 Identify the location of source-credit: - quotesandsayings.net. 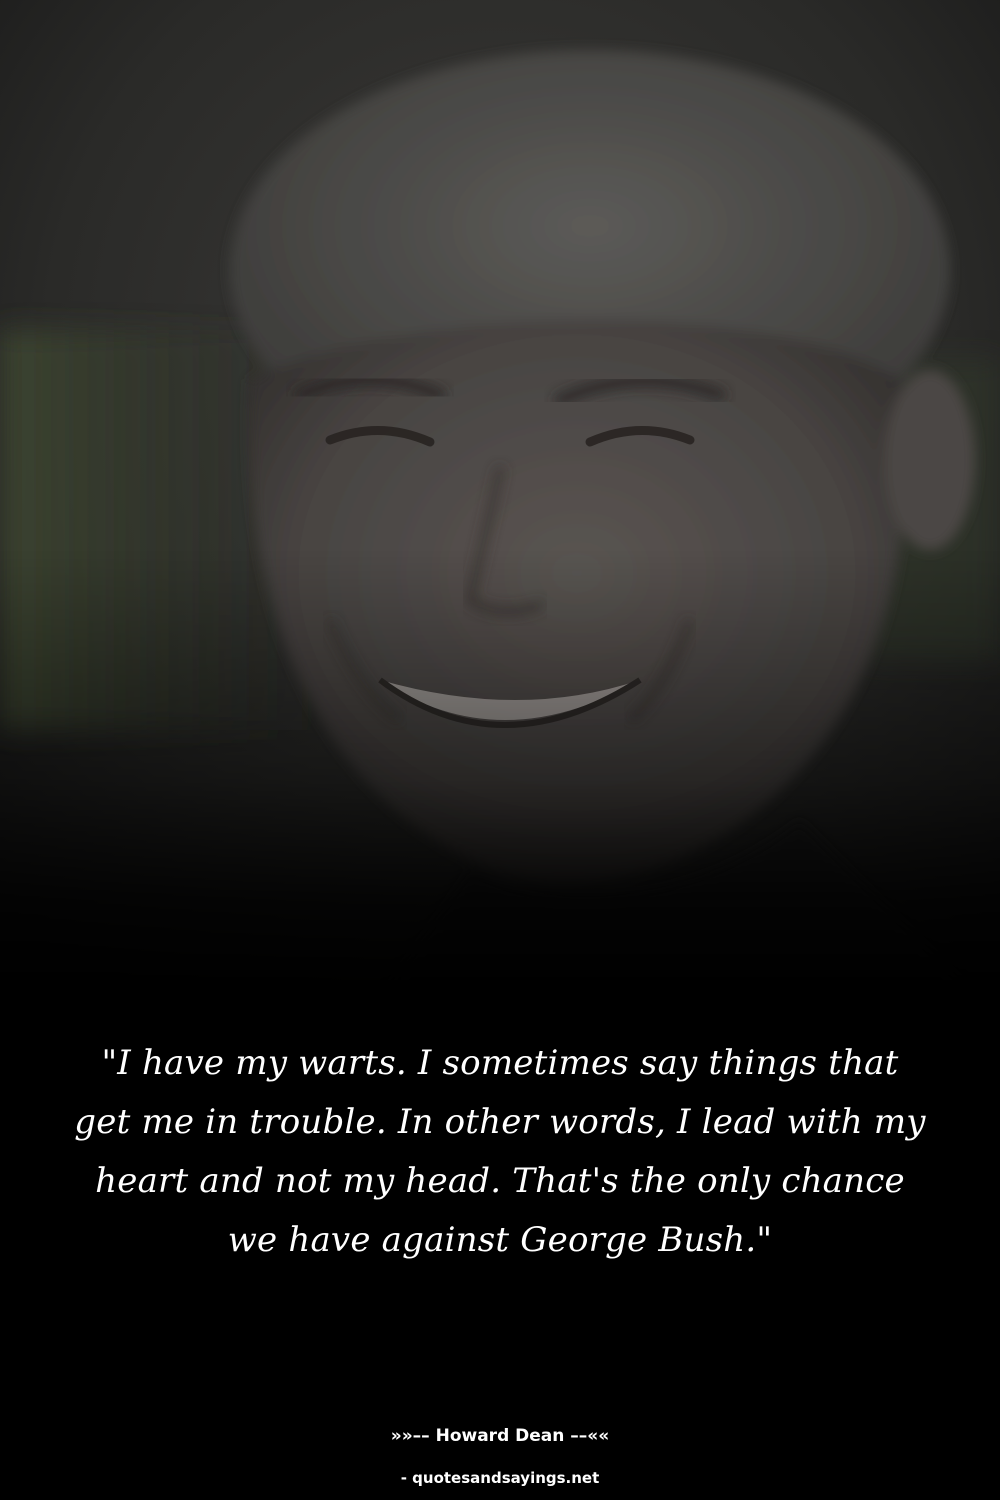
(500, 1478).